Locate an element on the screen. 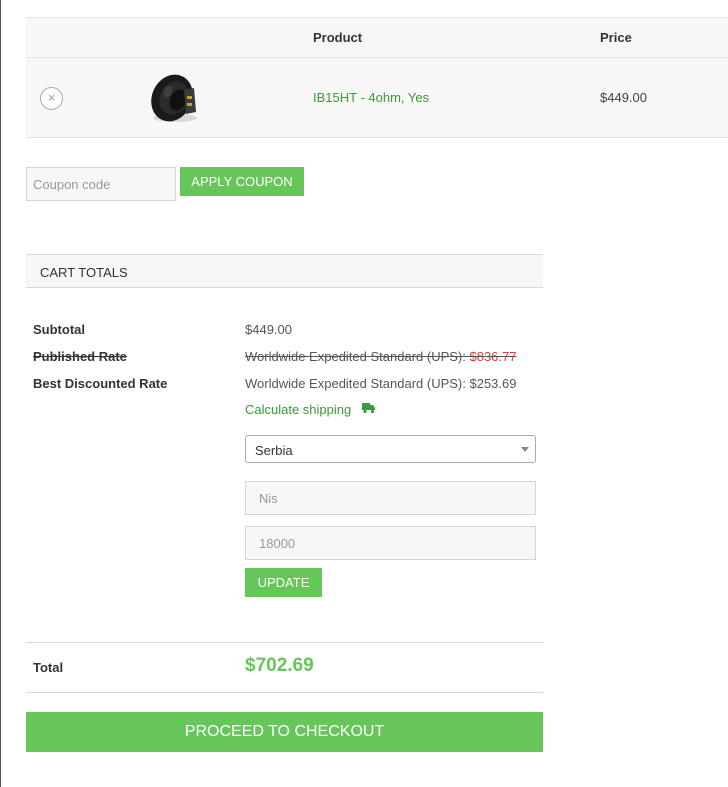 This screenshot has height=787, width=728. price-column-header: Price is located at coordinates (616, 37).